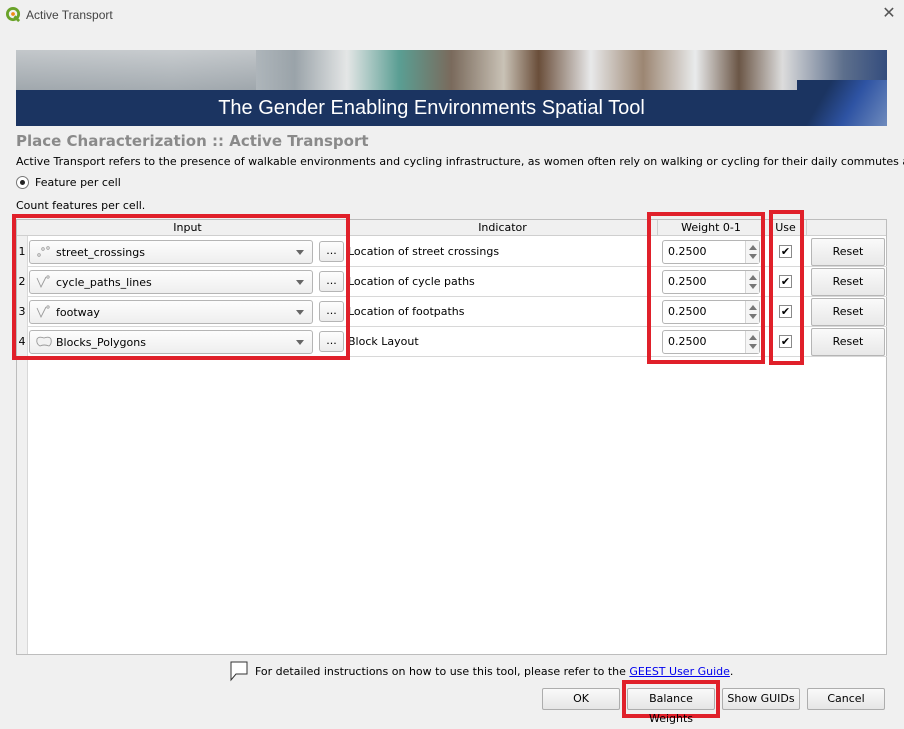  I want to click on header-weight: Weight 0-1, so click(711, 228).